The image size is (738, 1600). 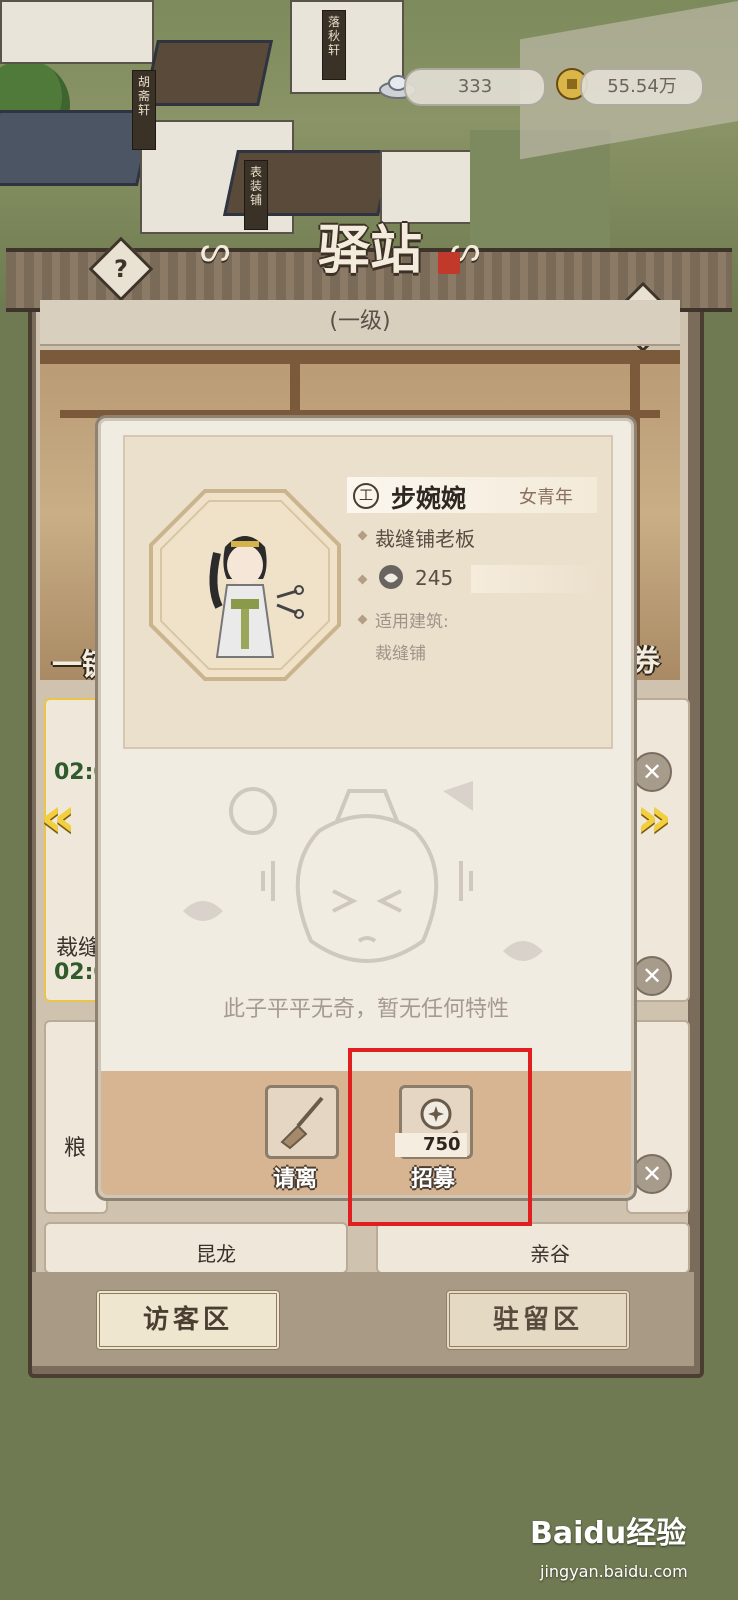 What do you see at coordinates (429, 498) in the screenshot?
I see `visitor-name: 步婉婉` at bounding box center [429, 498].